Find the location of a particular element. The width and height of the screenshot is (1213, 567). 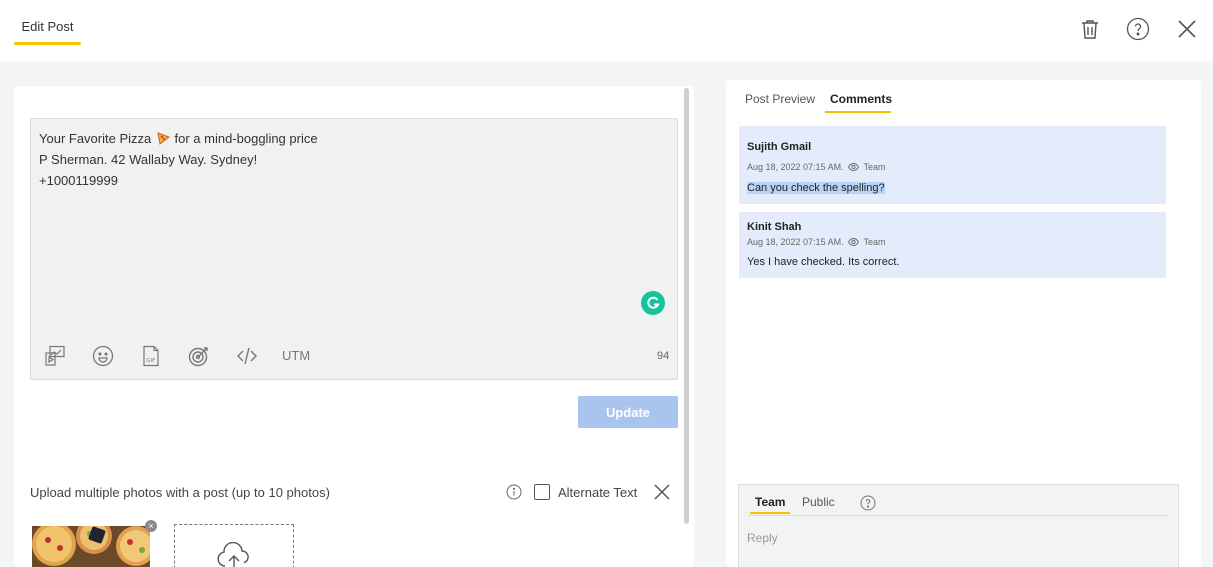

trash-icon is located at coordinates (1090, 29).